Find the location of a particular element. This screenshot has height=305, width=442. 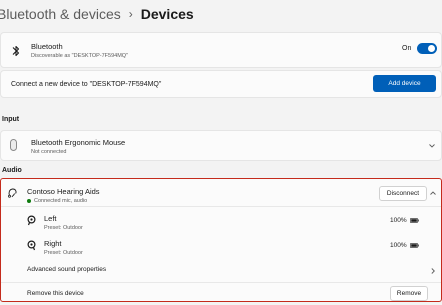

hearing-aid-left-icon is located at coordinates (31, 220).